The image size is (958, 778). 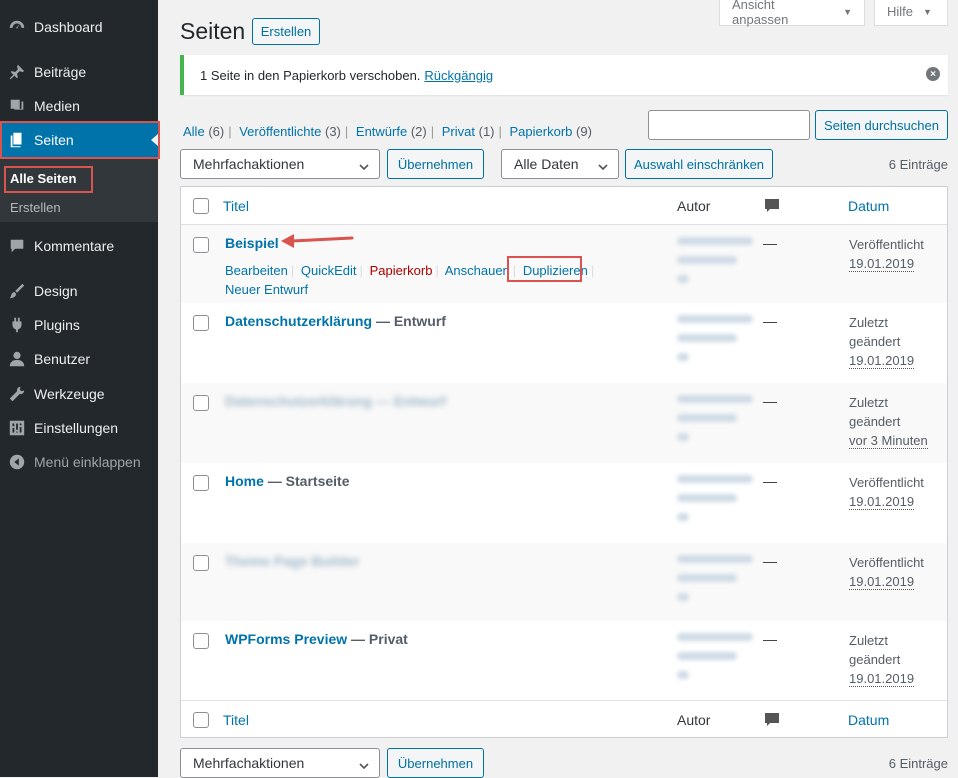 I want to click on menu-benutzer: Benutzer, so click(x=79, y=359).